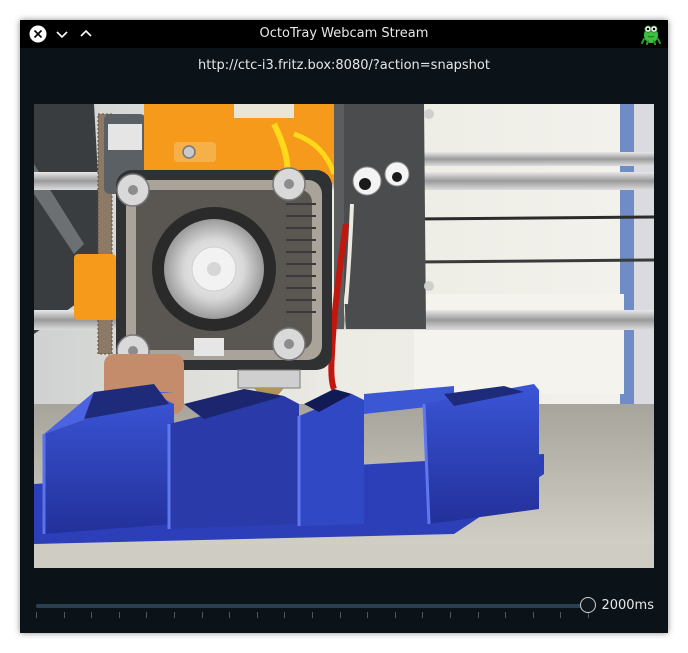 The image size is (688, 653). I want to click on maximize-button, so click(86, 34).